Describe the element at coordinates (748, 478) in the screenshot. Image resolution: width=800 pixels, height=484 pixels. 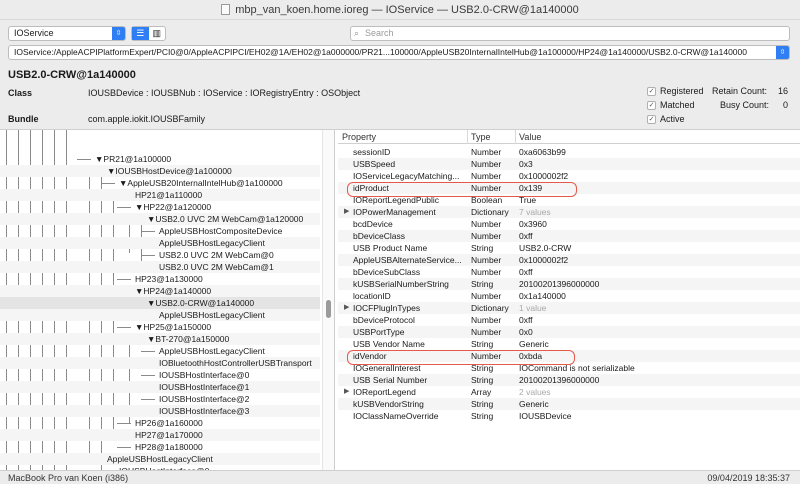
I see `snapshot-timestamp: 09/04/2019 18:35:37` at that location.